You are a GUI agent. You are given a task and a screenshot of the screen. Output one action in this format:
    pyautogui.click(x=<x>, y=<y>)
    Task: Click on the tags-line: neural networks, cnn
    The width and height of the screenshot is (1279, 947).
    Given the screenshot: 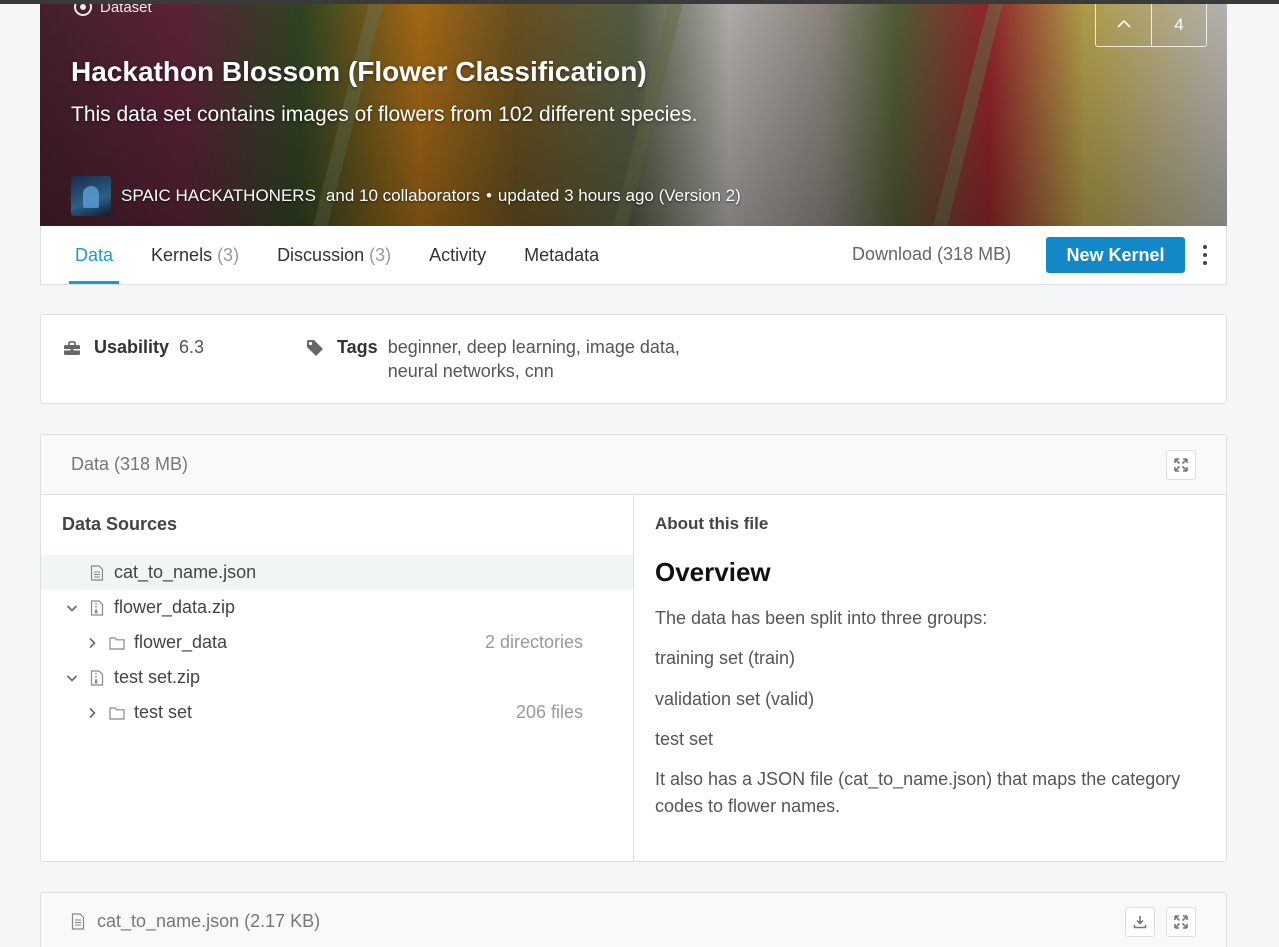 What is the action you would take?
    pyautogui.click(x=534, y=371)
    